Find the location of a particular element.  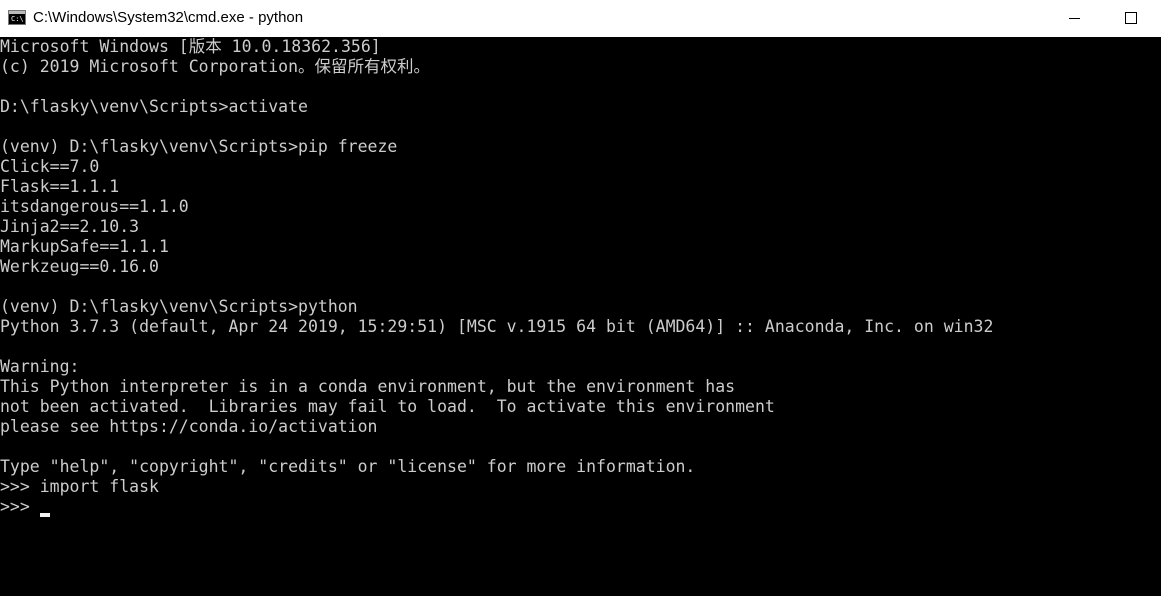

cmd-app-icon: C:\ is located at coordinates (17, 17).